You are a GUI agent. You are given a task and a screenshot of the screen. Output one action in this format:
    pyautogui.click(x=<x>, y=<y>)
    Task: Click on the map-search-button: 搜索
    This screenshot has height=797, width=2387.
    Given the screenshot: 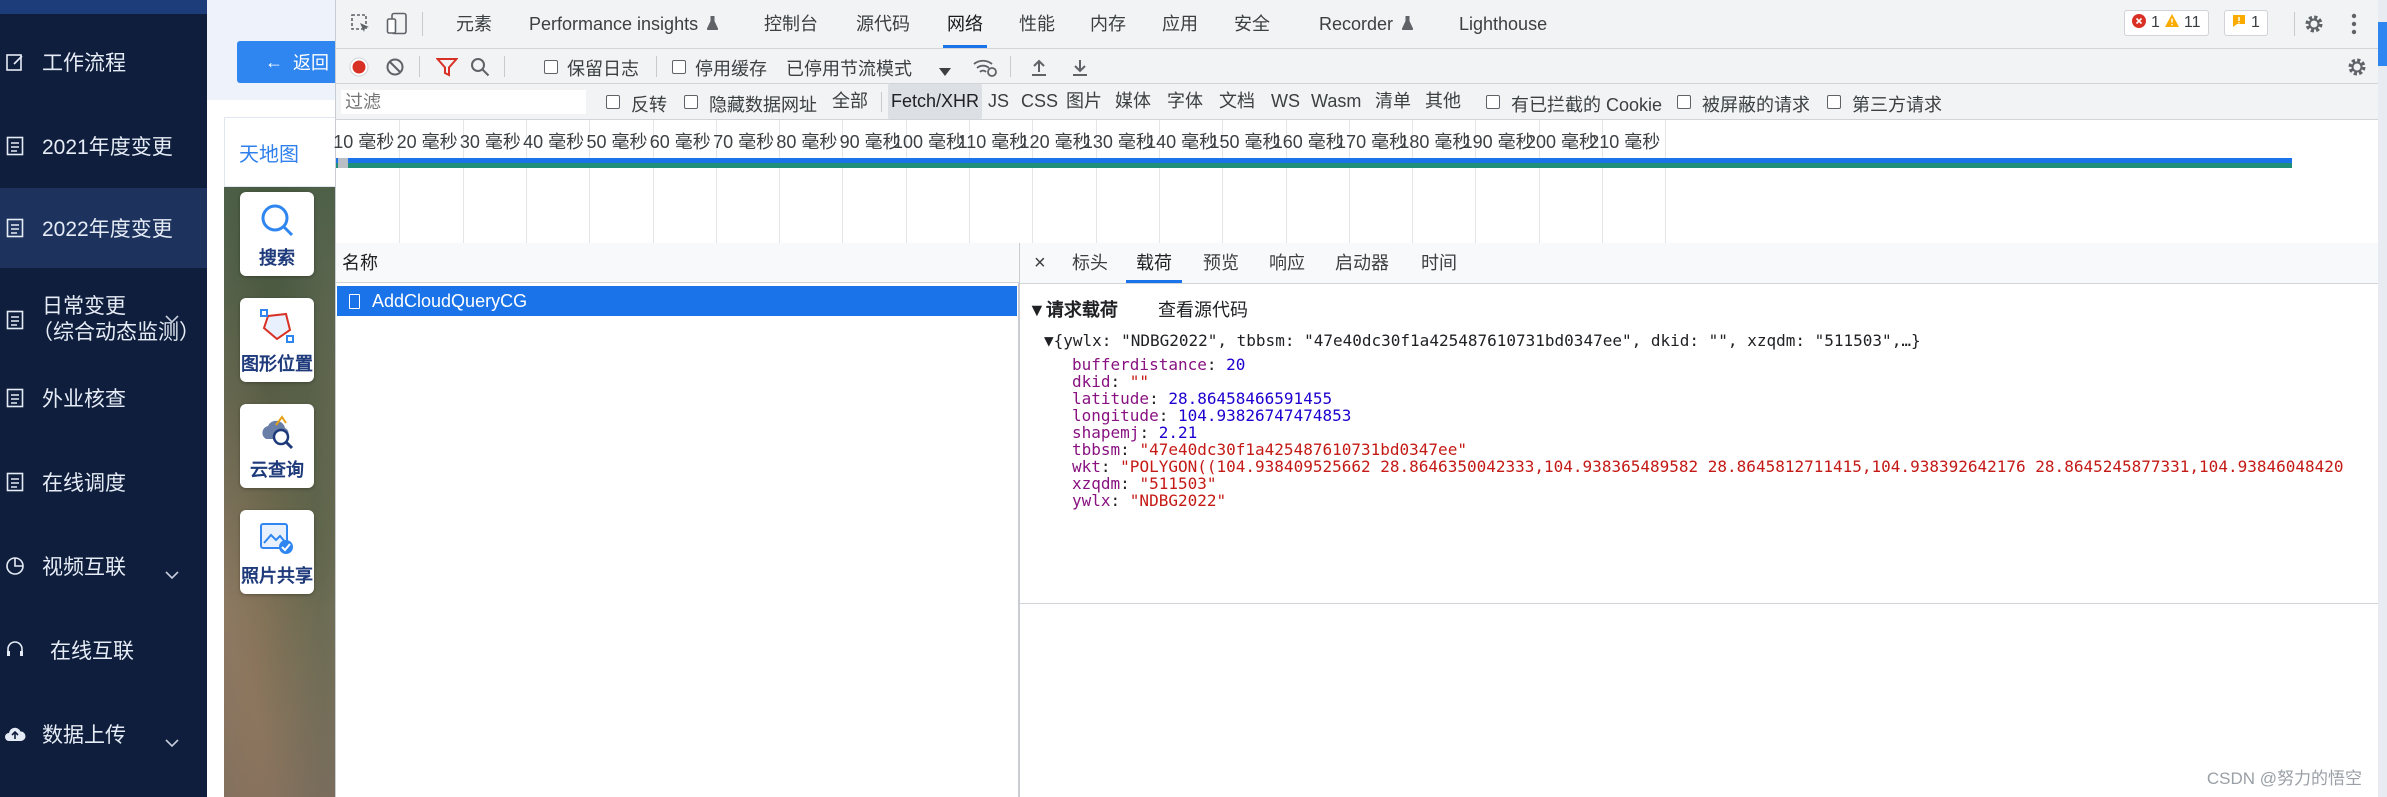 What is the action you would take?
    pyautogui.click(x=277, y=234)
    